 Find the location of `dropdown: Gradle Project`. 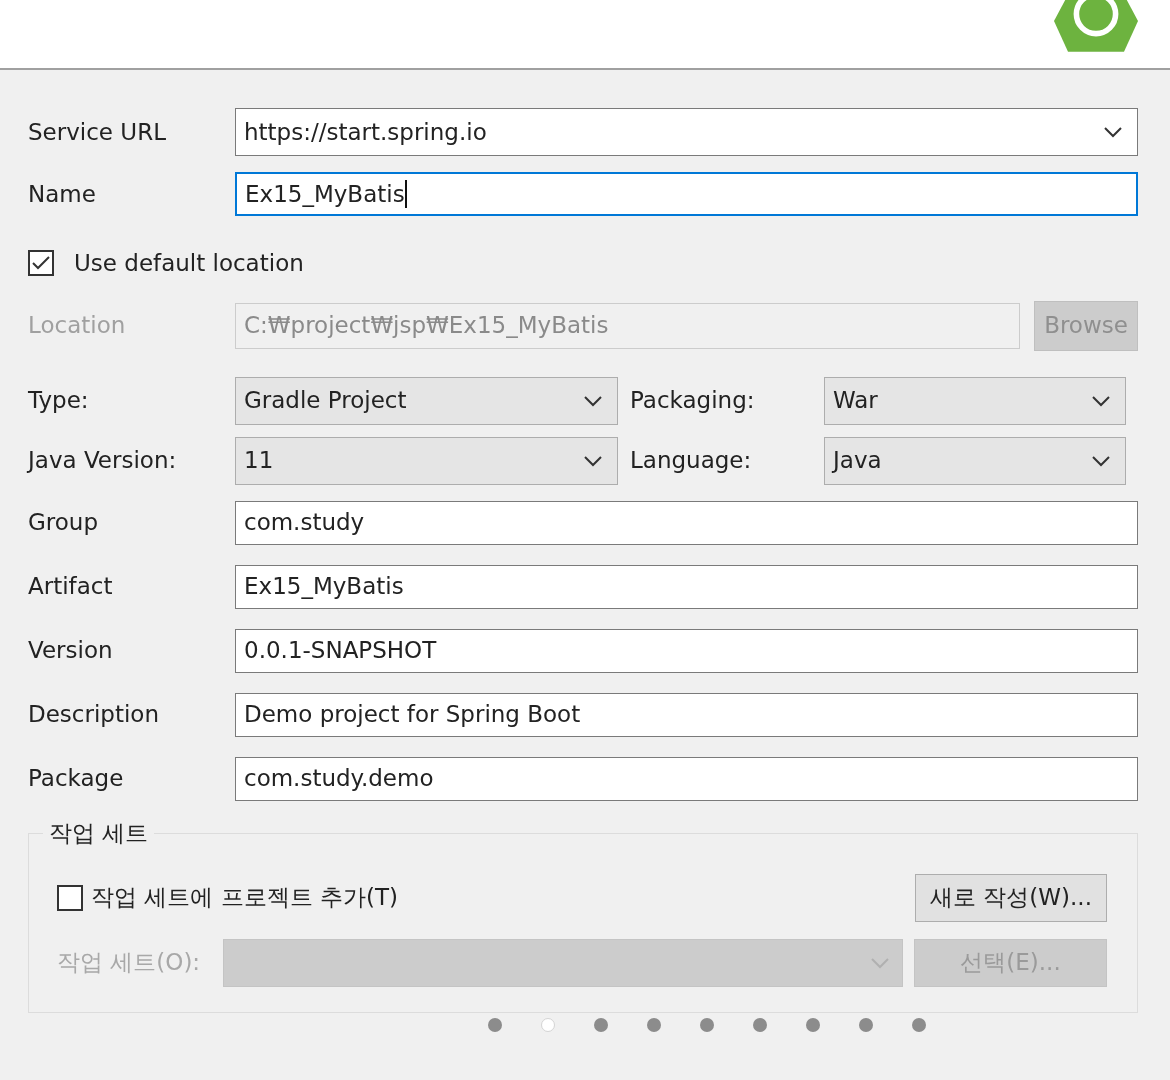

dropdown: Gradle Project is located at coordinates (426, 400).